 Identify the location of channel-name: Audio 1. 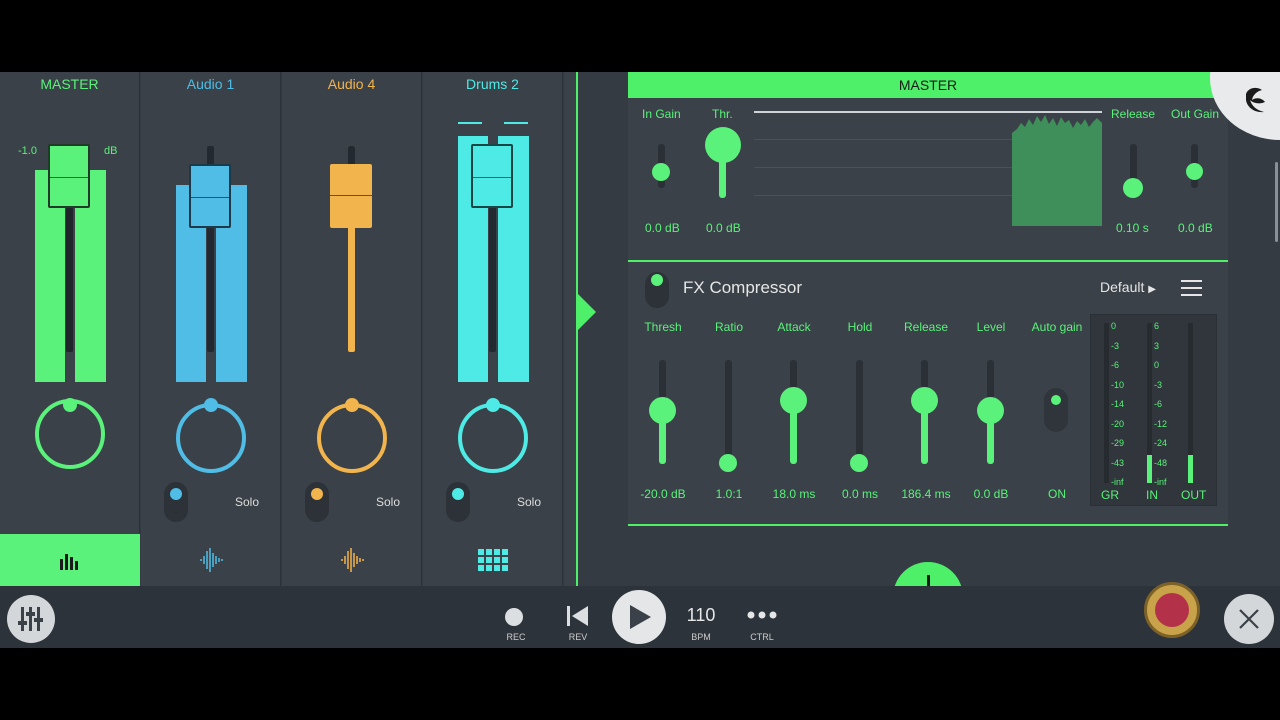
(210, 84).